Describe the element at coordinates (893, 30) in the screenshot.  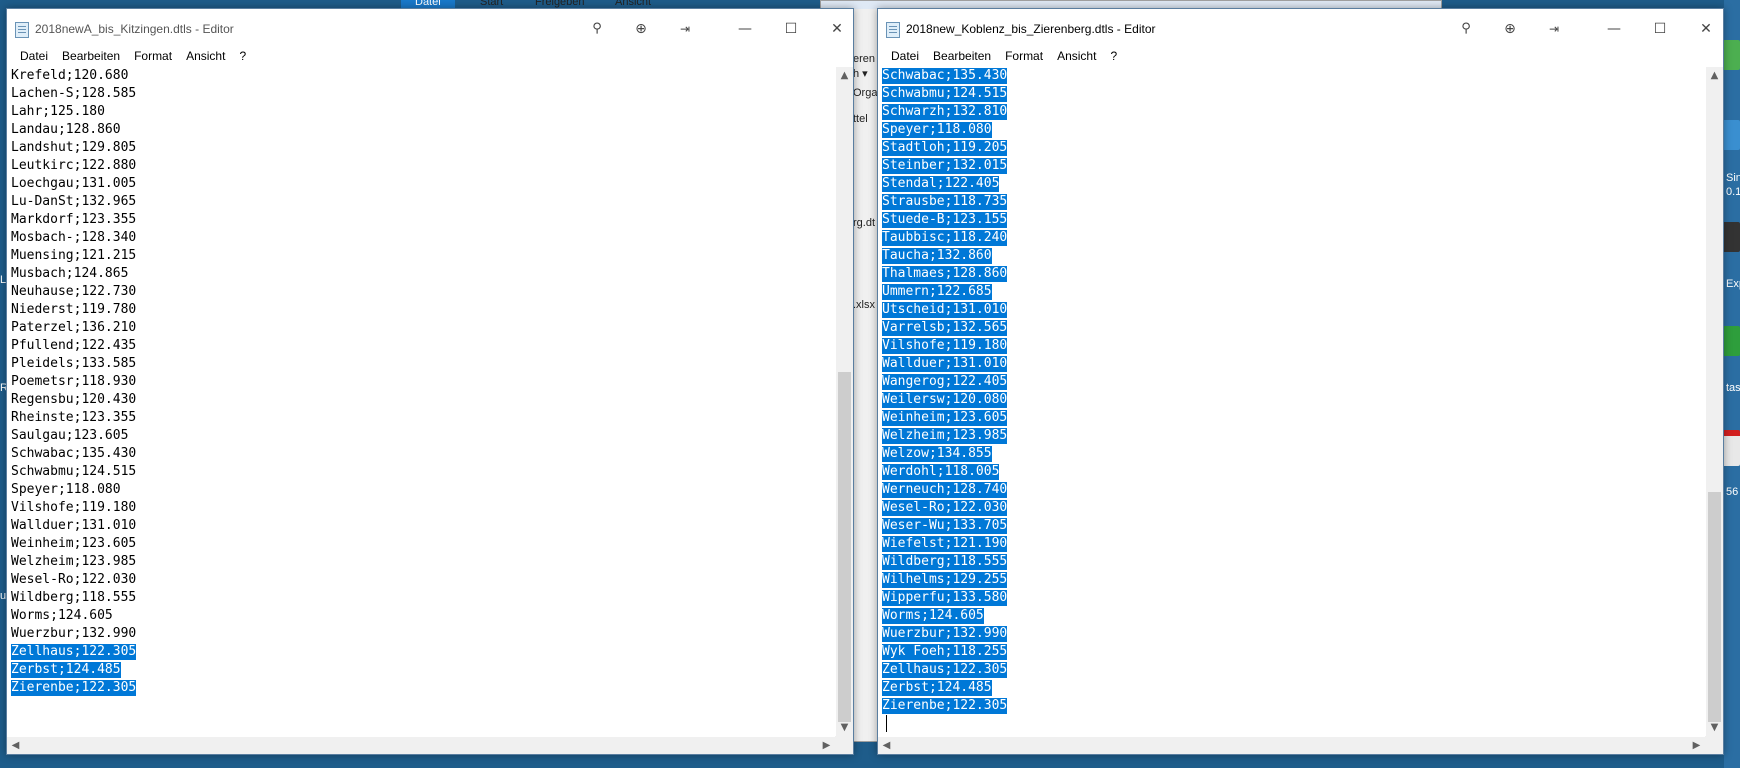
I see `notepad-icon` at that location.